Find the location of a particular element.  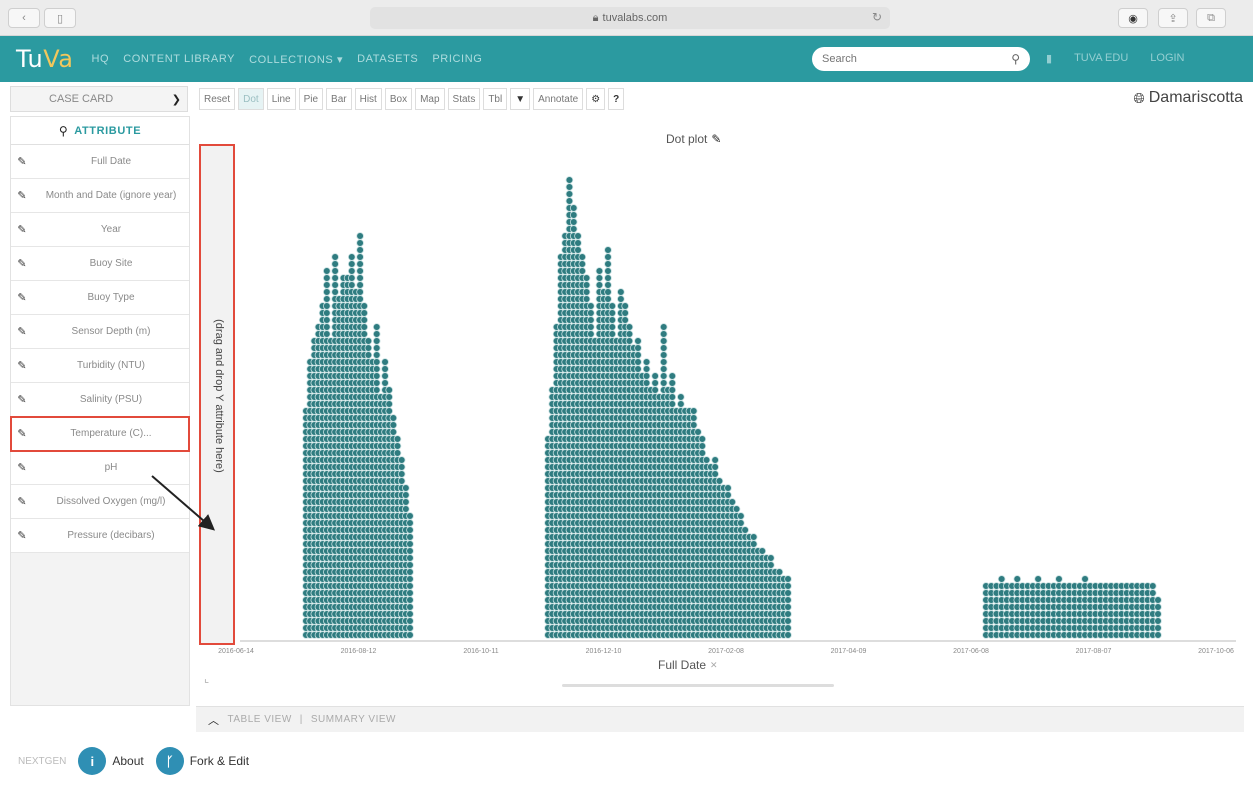

attribute-item: ✎ Turbidity (NTU) is located at coordinates (100, 366).